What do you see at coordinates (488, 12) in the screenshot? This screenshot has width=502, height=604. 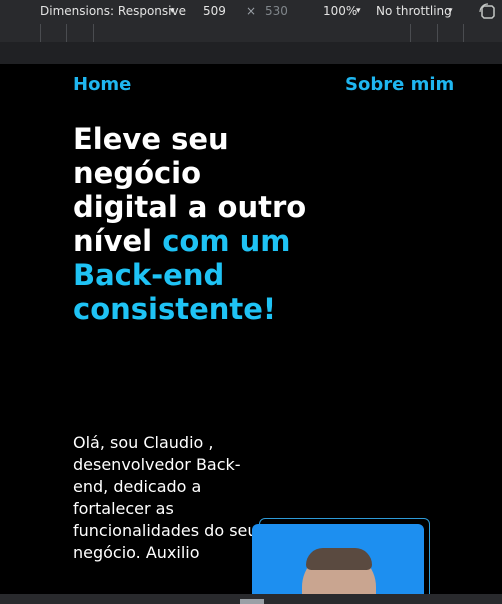 I see `rotate-icon` at bounding box center [488, 12].